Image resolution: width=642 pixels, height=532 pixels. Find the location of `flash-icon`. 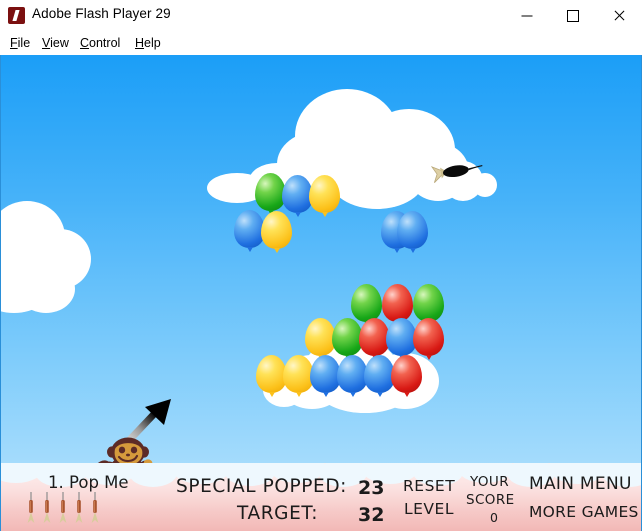

flash-icon is located at coordinates (16, 15).